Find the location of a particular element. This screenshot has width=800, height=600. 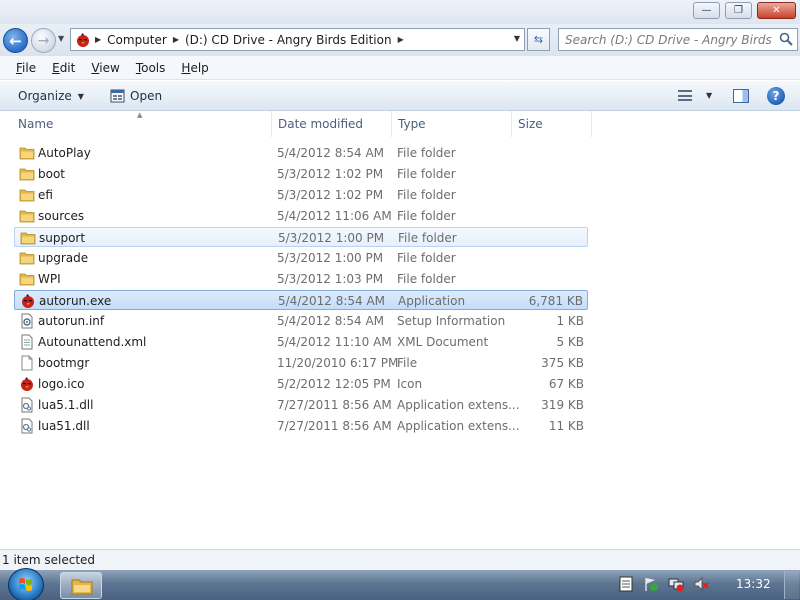

file-date-modified: 11/20/2010 6:17 PM is located at coordinates (338, 363).